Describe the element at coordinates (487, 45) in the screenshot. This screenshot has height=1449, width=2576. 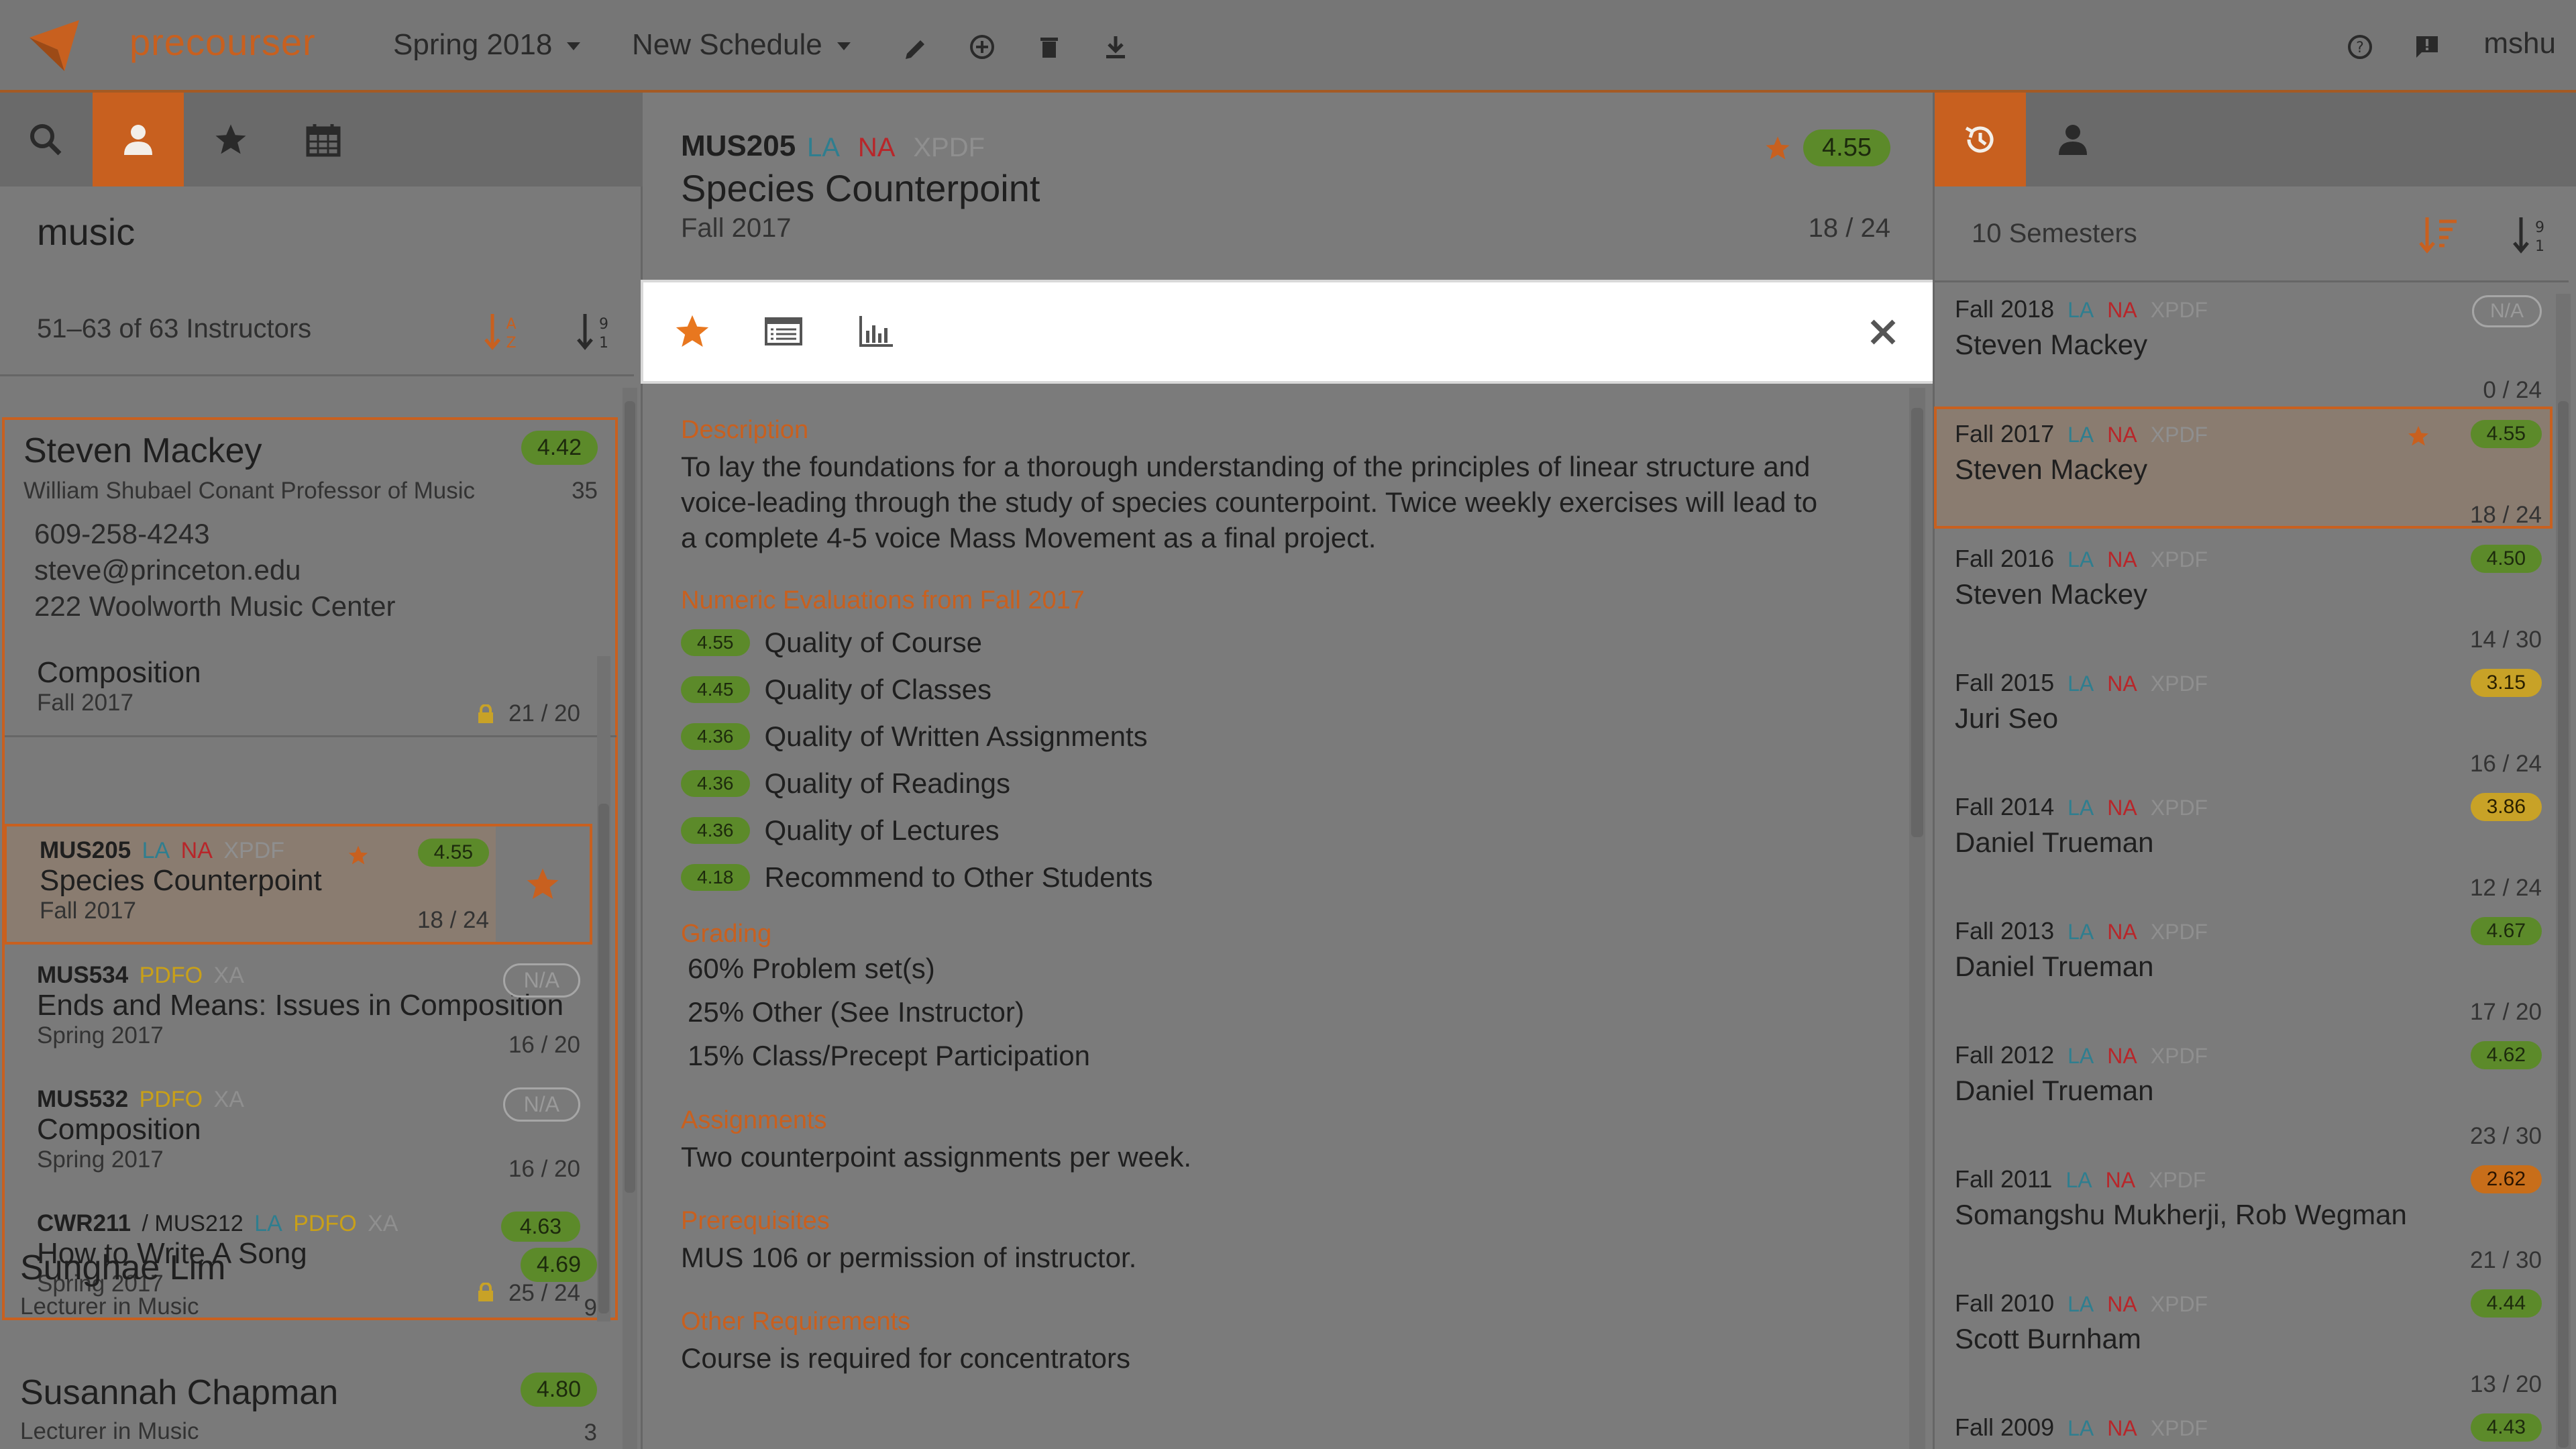
I see `semester-dropdown: Spring 2018` at that location.